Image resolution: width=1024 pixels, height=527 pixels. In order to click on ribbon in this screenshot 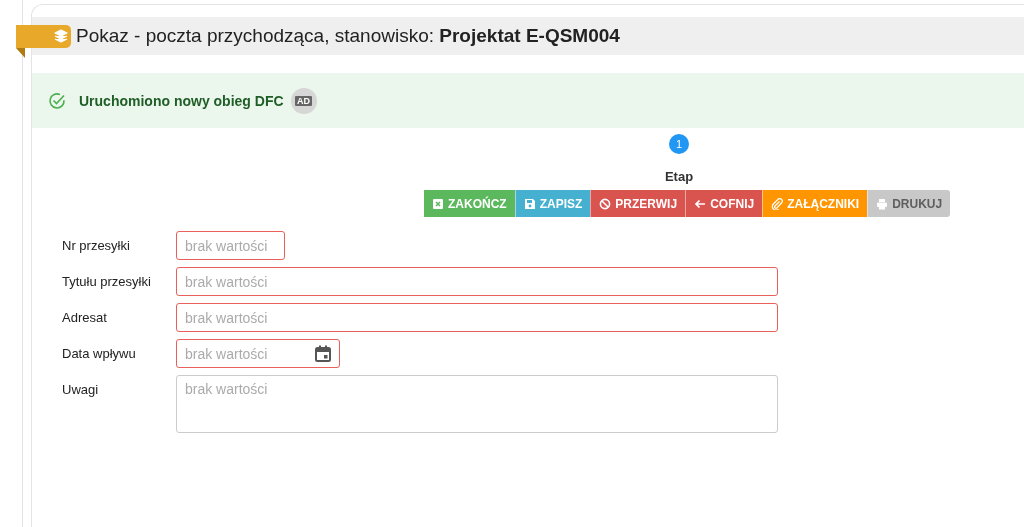, I will do `click(43, 36)`.